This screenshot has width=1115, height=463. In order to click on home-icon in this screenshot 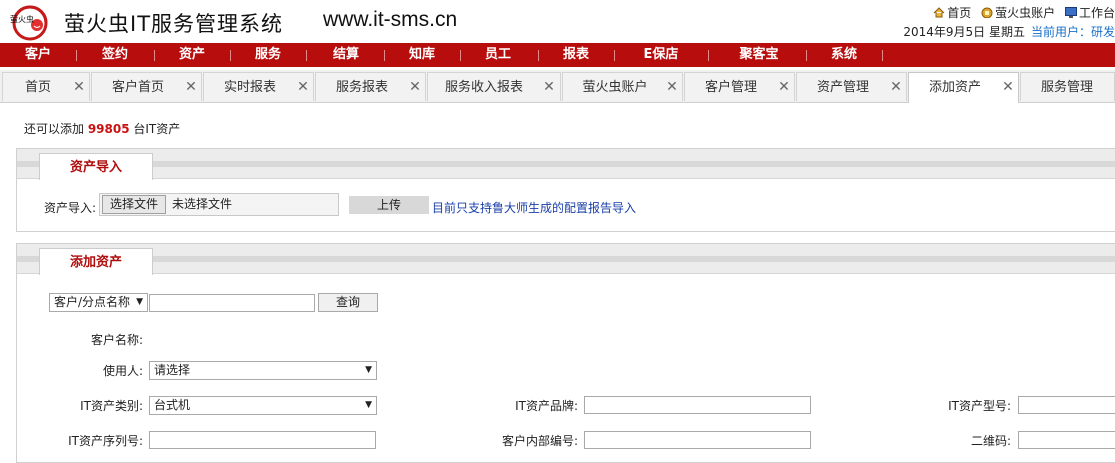, I will do `click(939, 12)`.